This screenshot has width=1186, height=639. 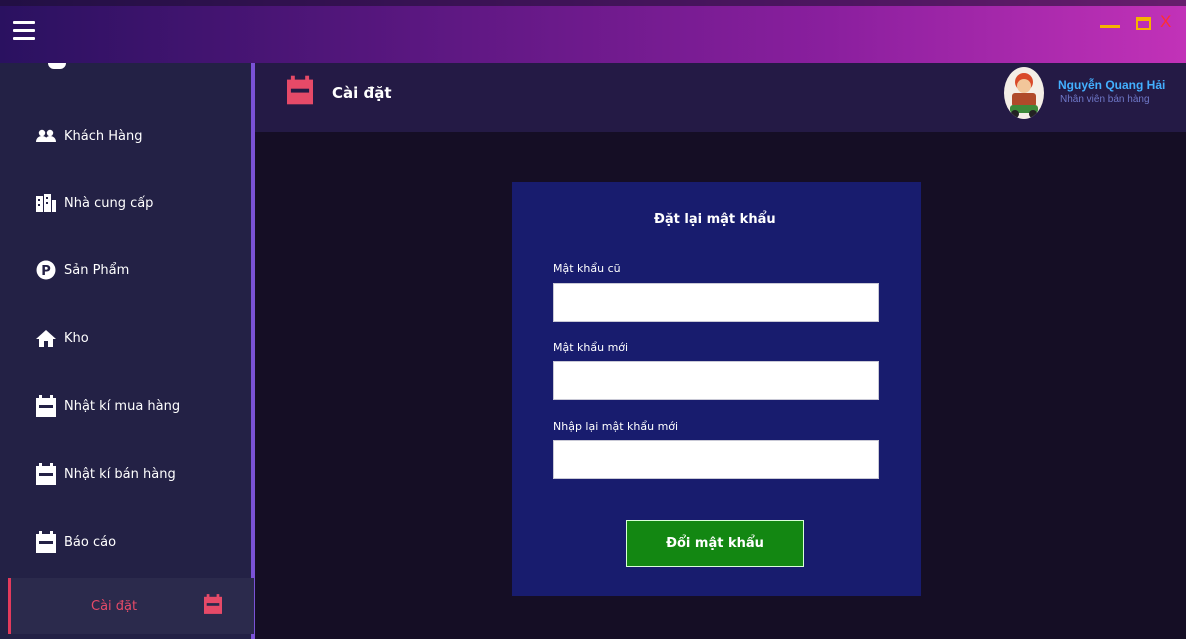 What do you see at coordinates (591, 347) in the screenshot?
I see `new-password-label: Mật khẩu mới` at bounding box center [591, 347].